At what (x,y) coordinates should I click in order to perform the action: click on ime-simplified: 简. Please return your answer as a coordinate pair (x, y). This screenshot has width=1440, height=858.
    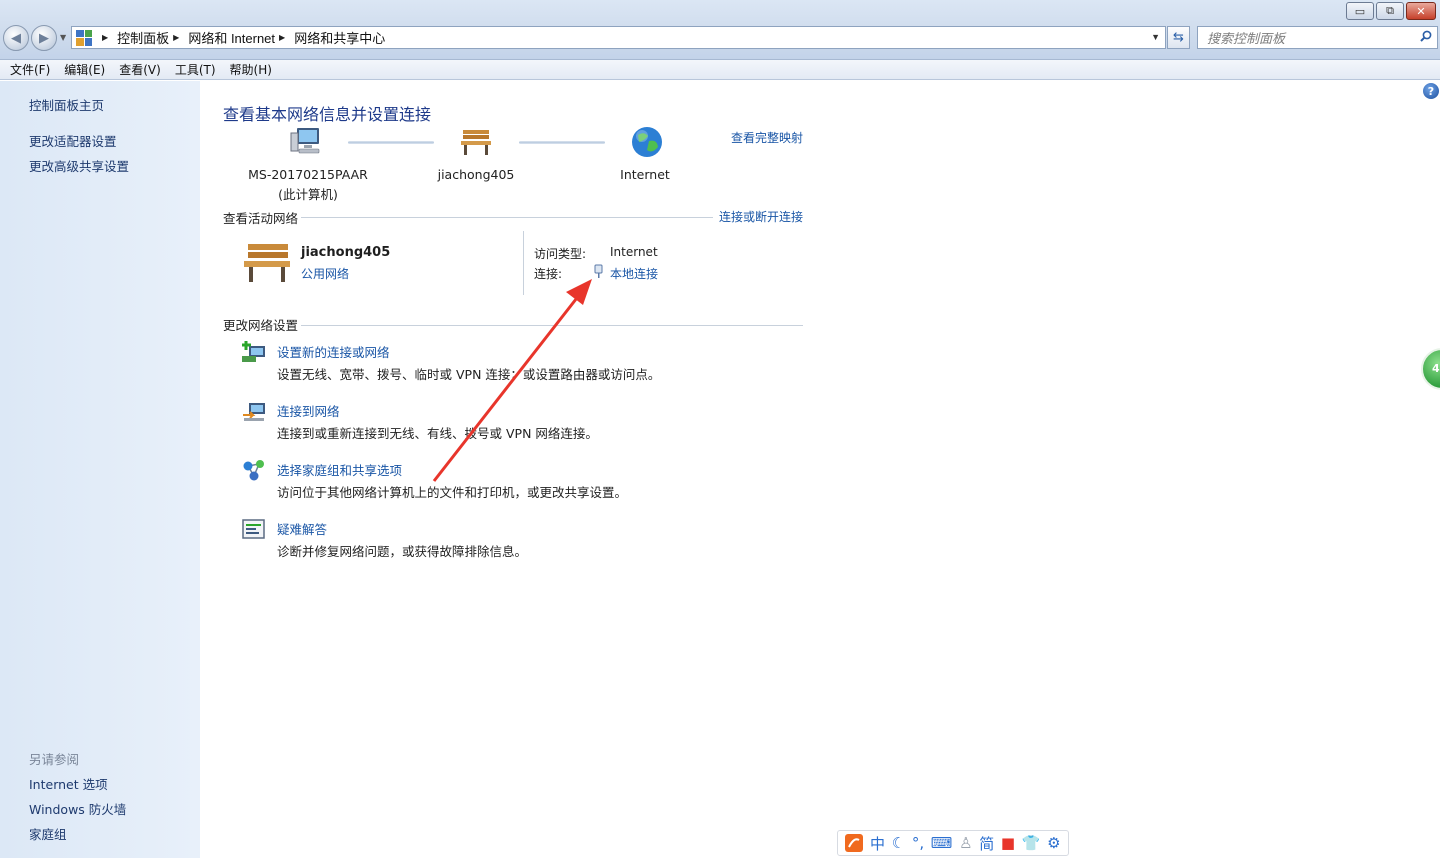
    Looking at the image, I should click on (986, 843).